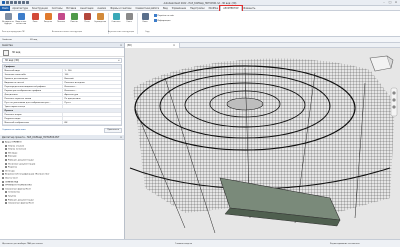 This screenshot has height=247, width=400. What do you see at coordinates (345, 243) in the screenshot?
I see `editing-status: Редактирование отключено` at bounding box center [345, 243].